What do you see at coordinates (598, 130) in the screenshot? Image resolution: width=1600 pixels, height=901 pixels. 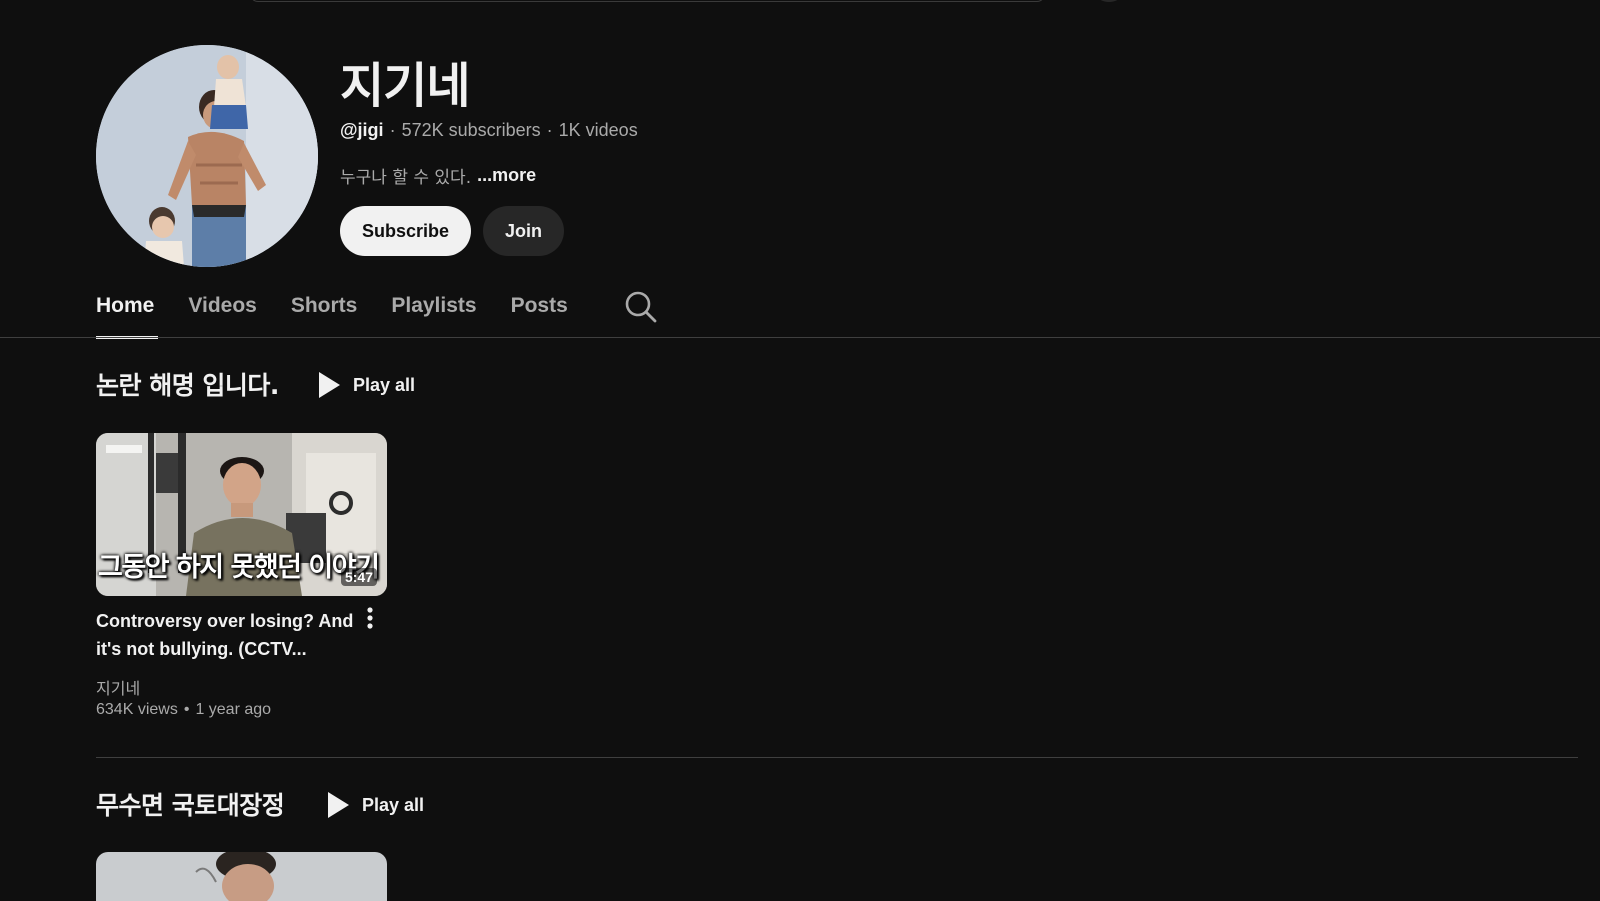 I see `video-count: 1K videos` at bounding box center [598, 130].